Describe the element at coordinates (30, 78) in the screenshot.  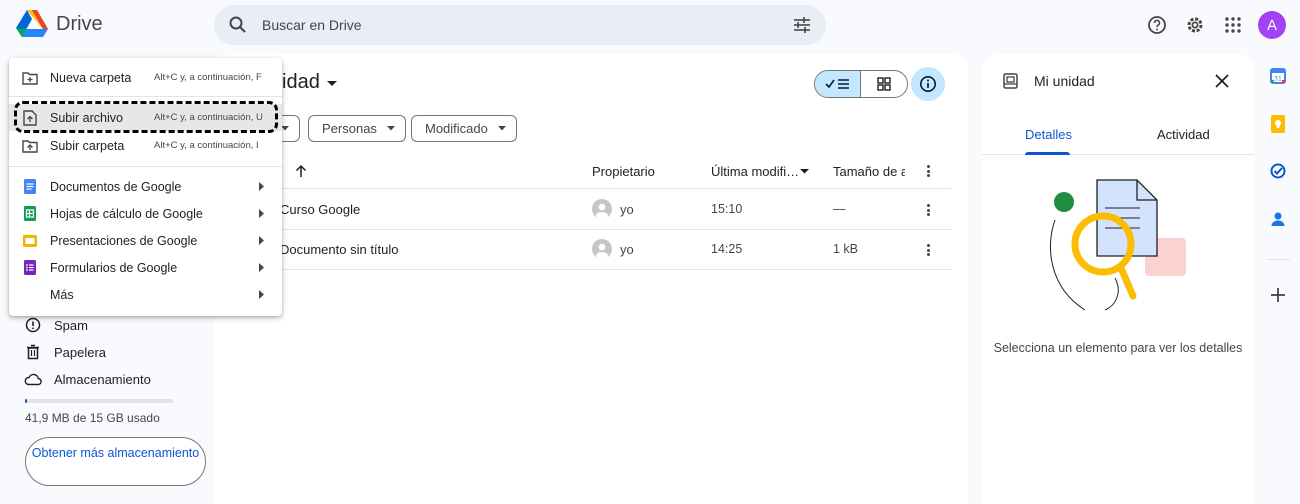
I see `new-folder-icon` at that location.